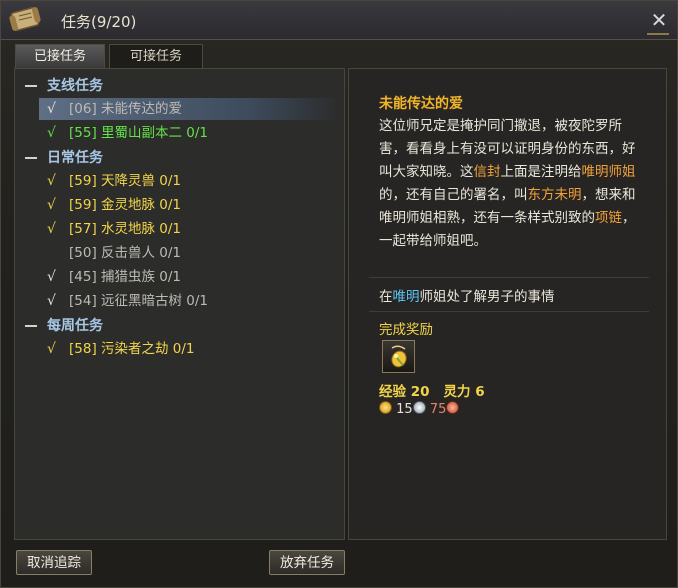 The width and height of the screenshot is (678, 588). I want to click on category-label: 支线任务, so click(75, 86).